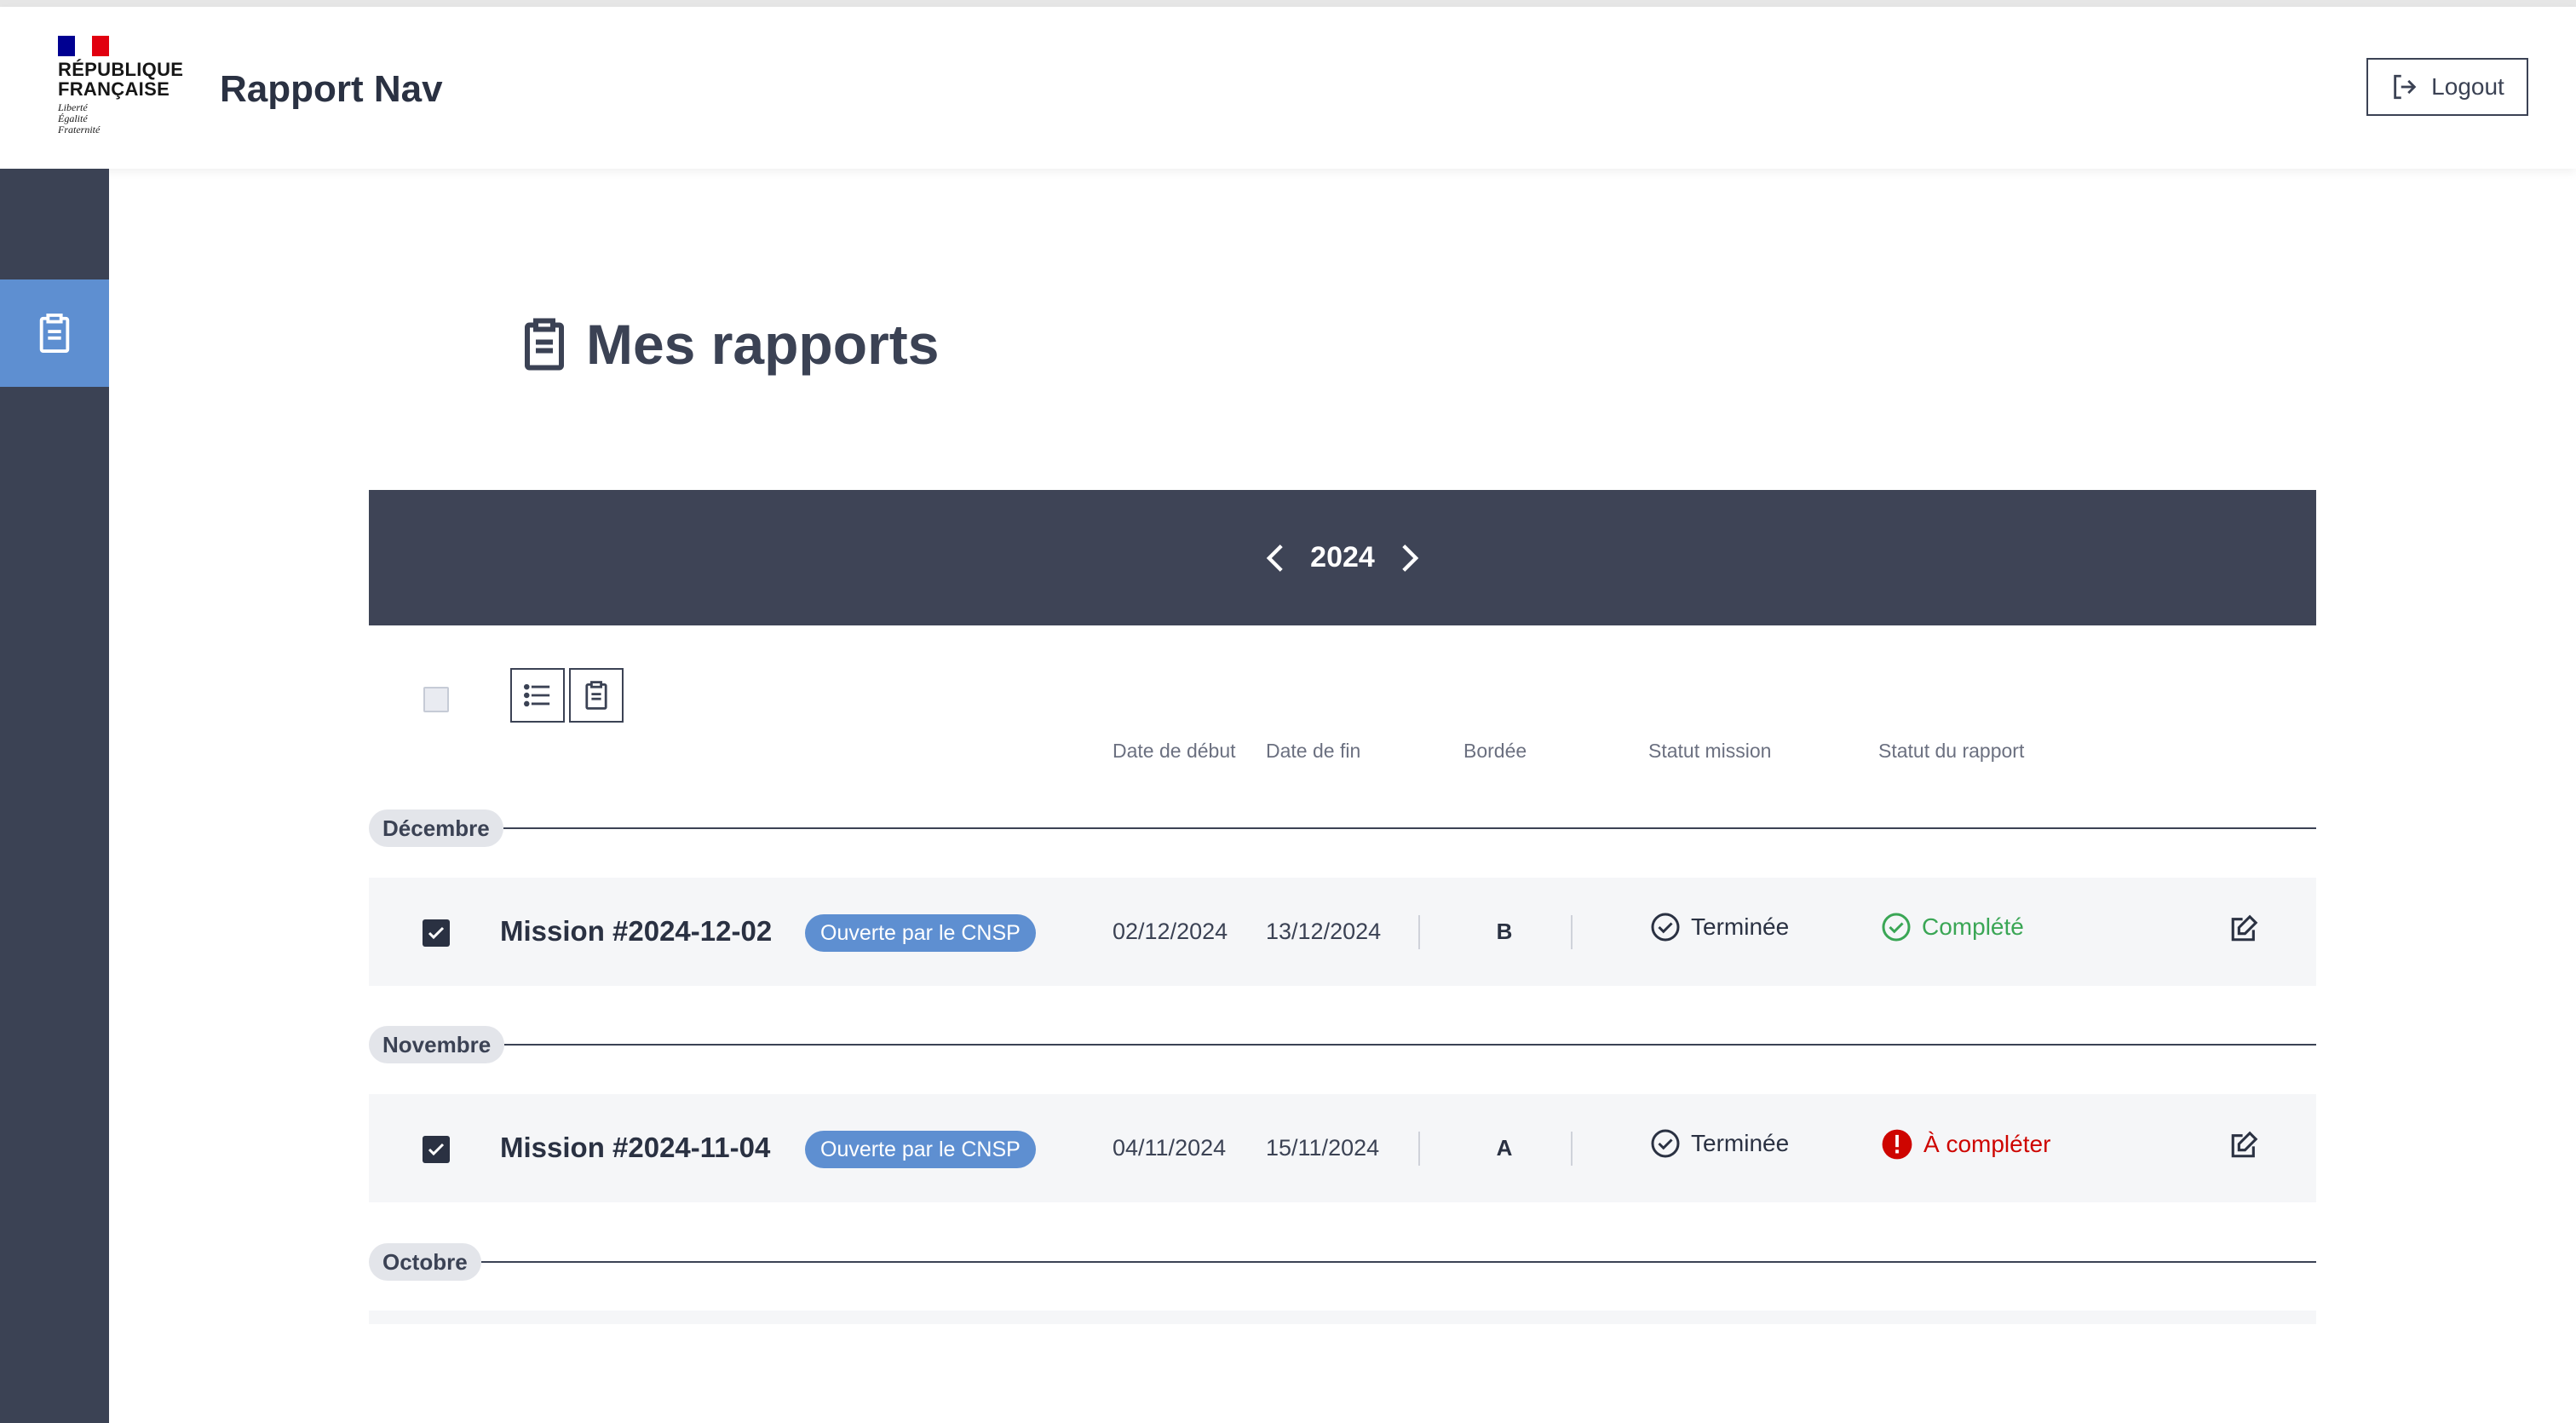 The width and height of the screenshot is (2576, 1423). I want to click on chevron-left-icon, so click(1275, 558).